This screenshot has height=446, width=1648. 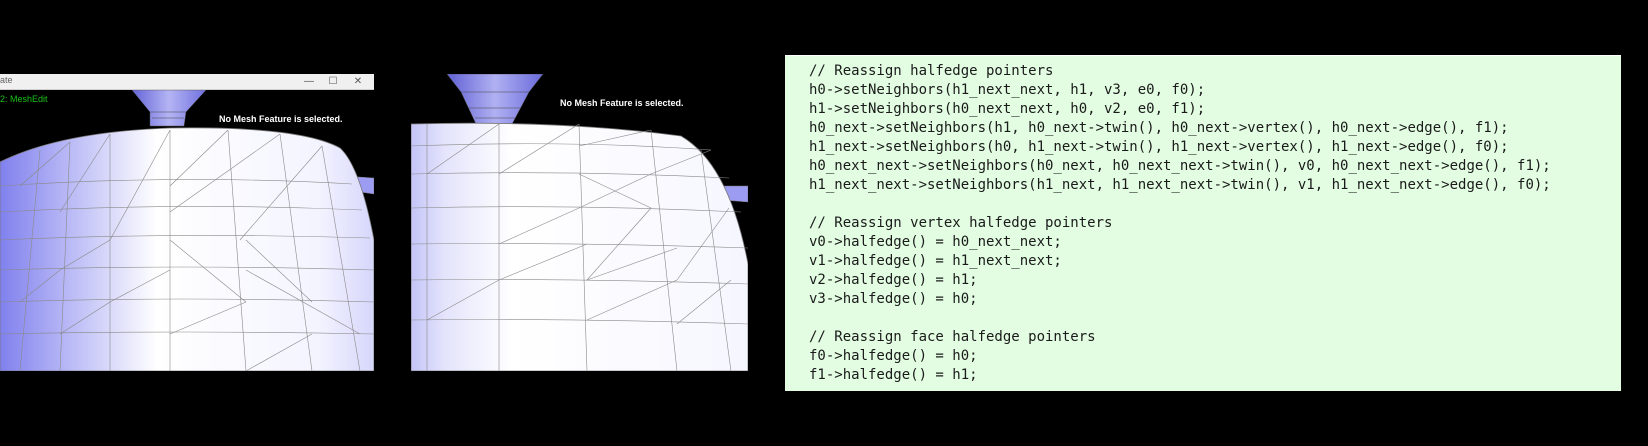 What do you see at coordinates (893, 299) in the screenshot?
I see `code-line: v3->halfedge() = h0;` at bounding box center [893, 299].